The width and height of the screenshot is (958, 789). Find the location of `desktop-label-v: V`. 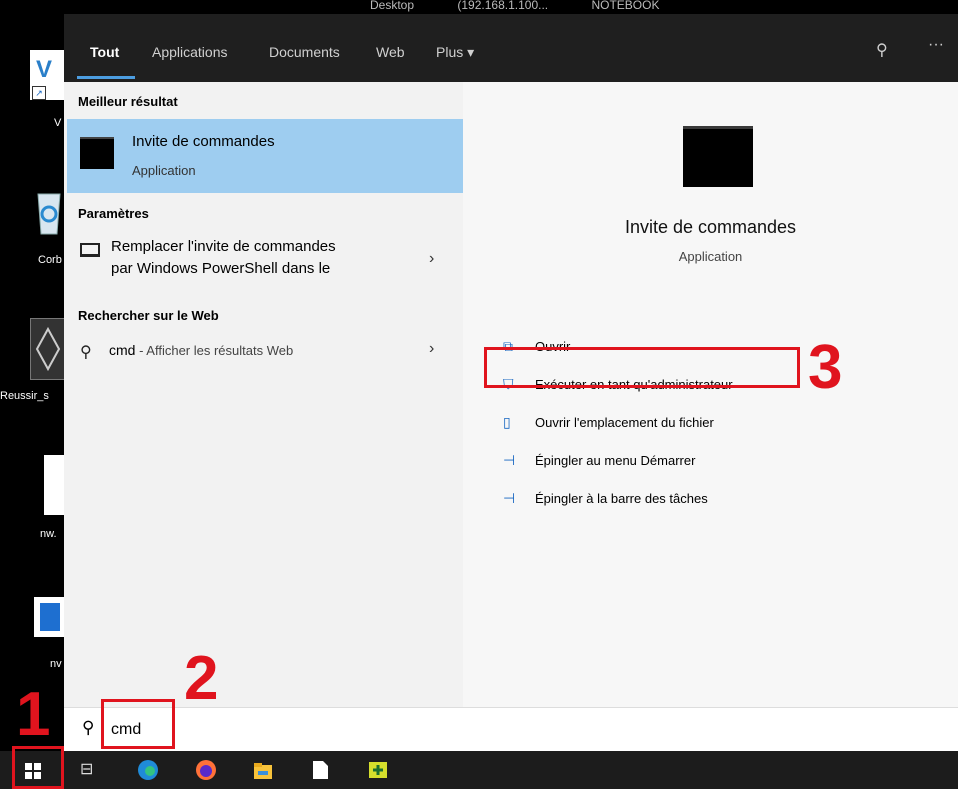

desktop-label-v: V is located at coordinates (58, 123).